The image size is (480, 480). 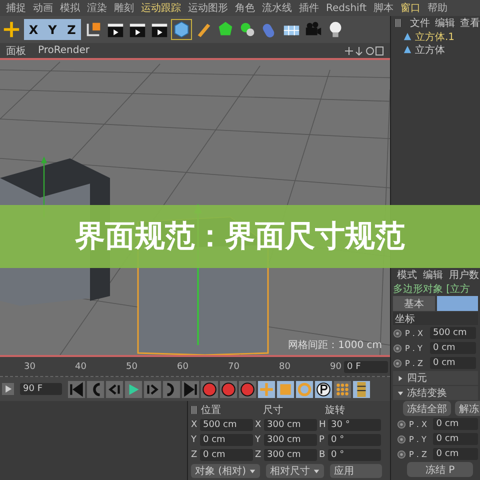 What do you see at coordinates (11, 29) in the screenshot?
I see `move-icon` at bounding box center [11, 29].